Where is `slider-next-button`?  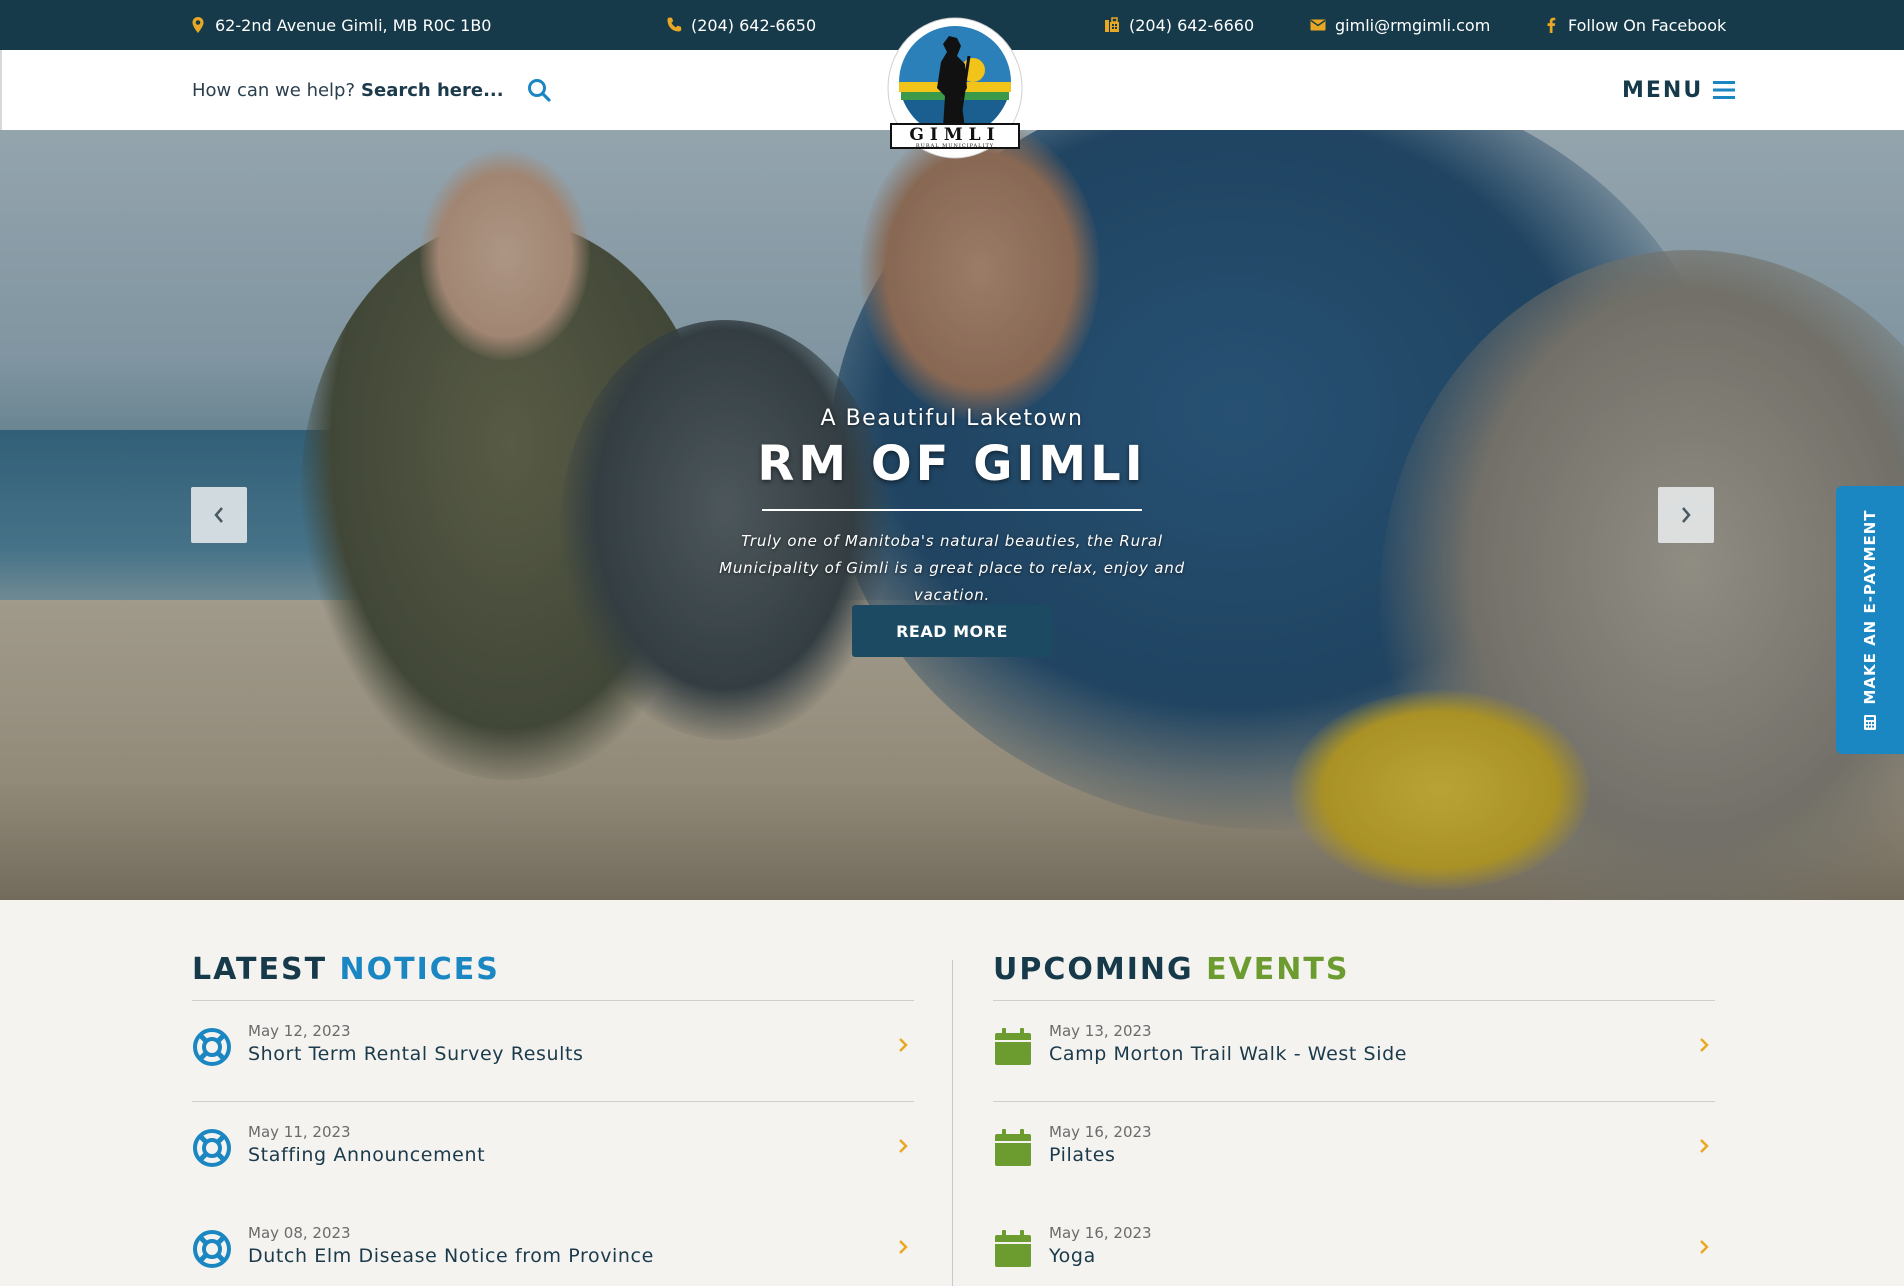 slider-next-button is located at coordinates (1686, 515).